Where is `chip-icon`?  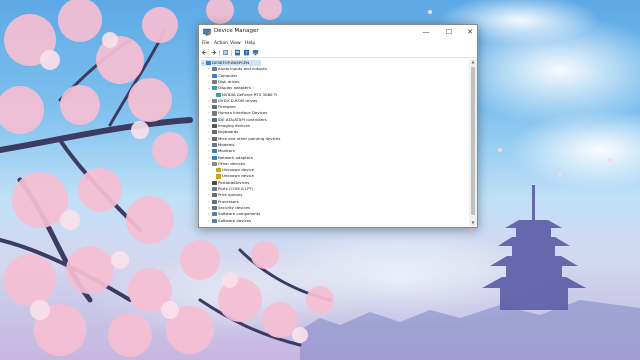 chip-icon is located at coordinates (214, 107).